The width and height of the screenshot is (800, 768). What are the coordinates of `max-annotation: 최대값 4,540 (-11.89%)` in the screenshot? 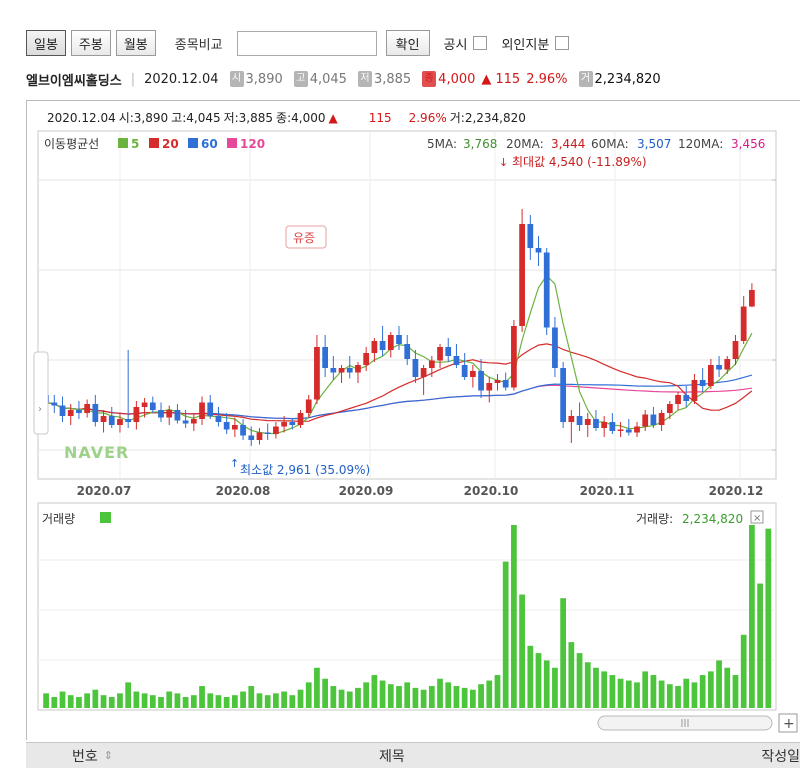 It's located at (579, 162).